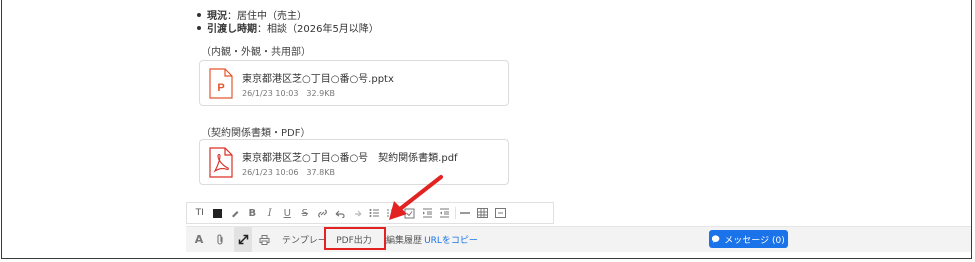  Describe the element at coordinates (243, 239) in the screenshot. I see `expand-icon` at that location.